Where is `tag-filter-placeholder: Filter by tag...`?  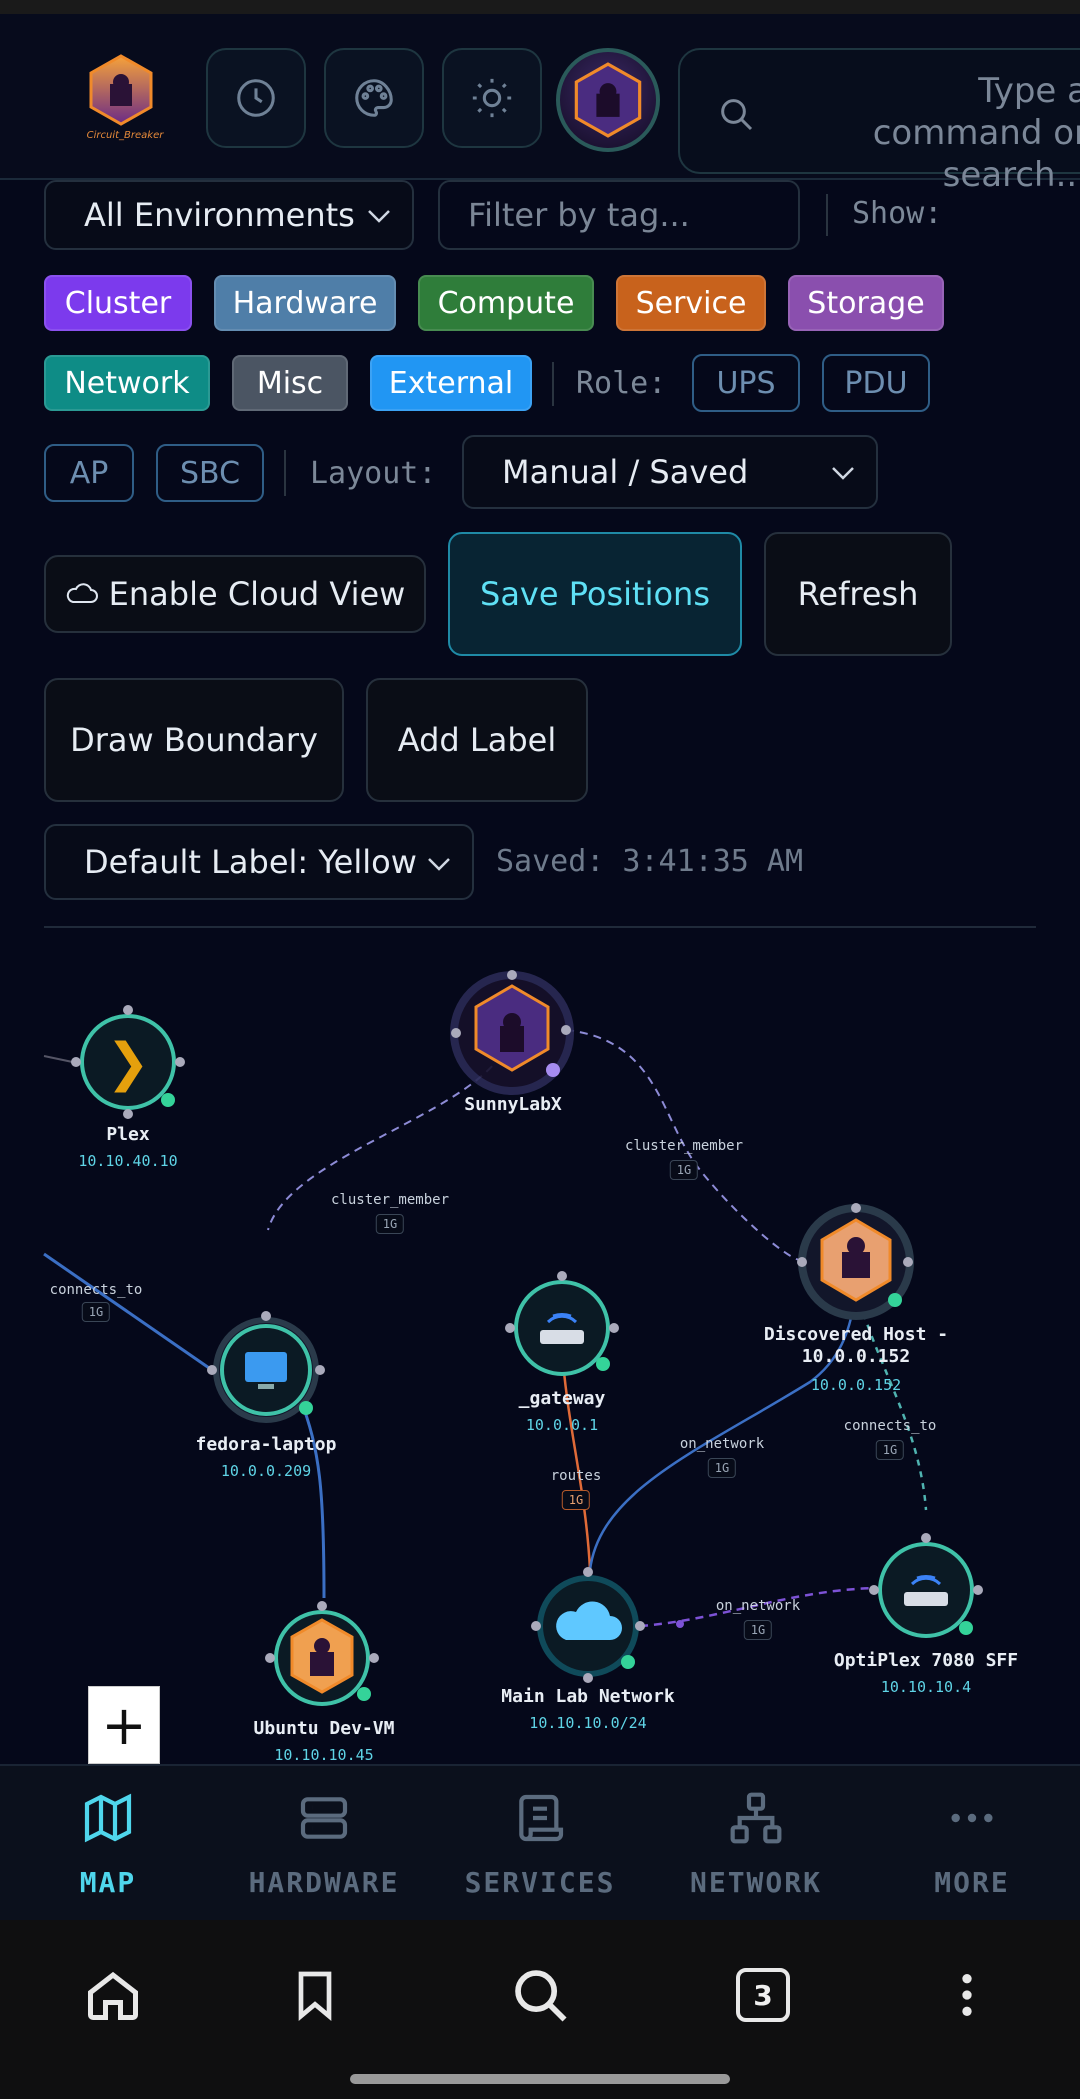
tag-filter-placeholder: Filter by tag... is located at coordinates (579, 215).